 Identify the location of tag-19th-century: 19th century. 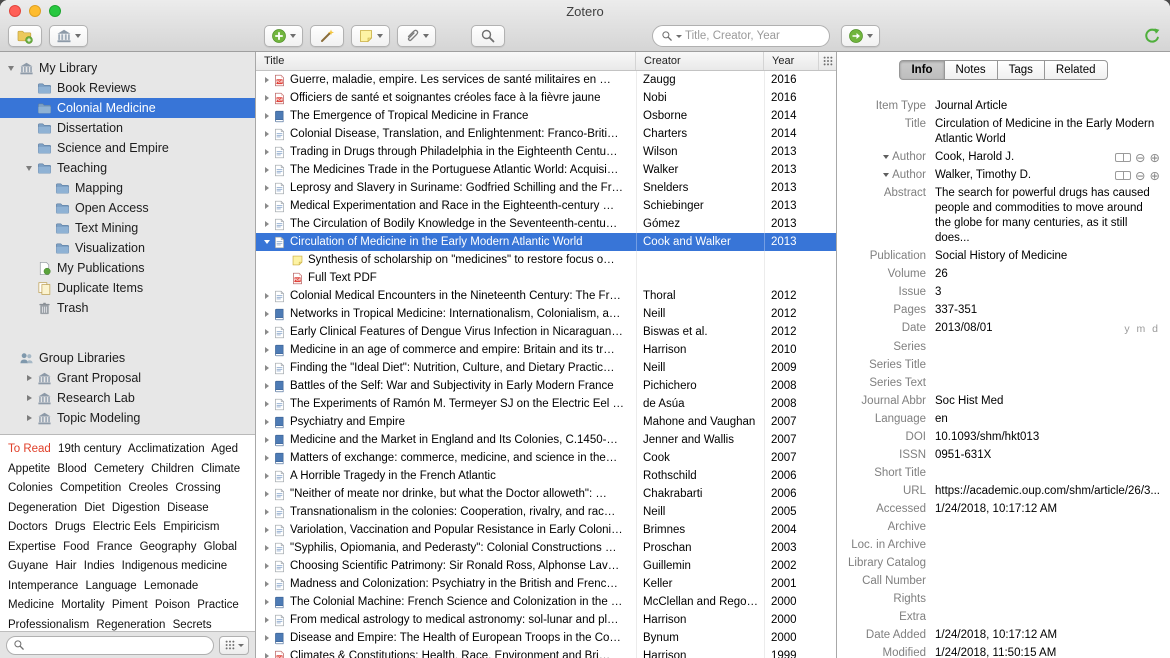
(89, 449).